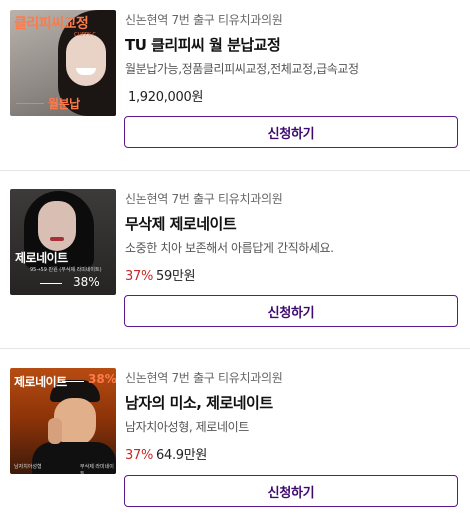 This screenshot has width=470, height=532. Describe the element at coordinates (55, 431) in the screenshot. I see `thumbnail-hand-shape` at that location.